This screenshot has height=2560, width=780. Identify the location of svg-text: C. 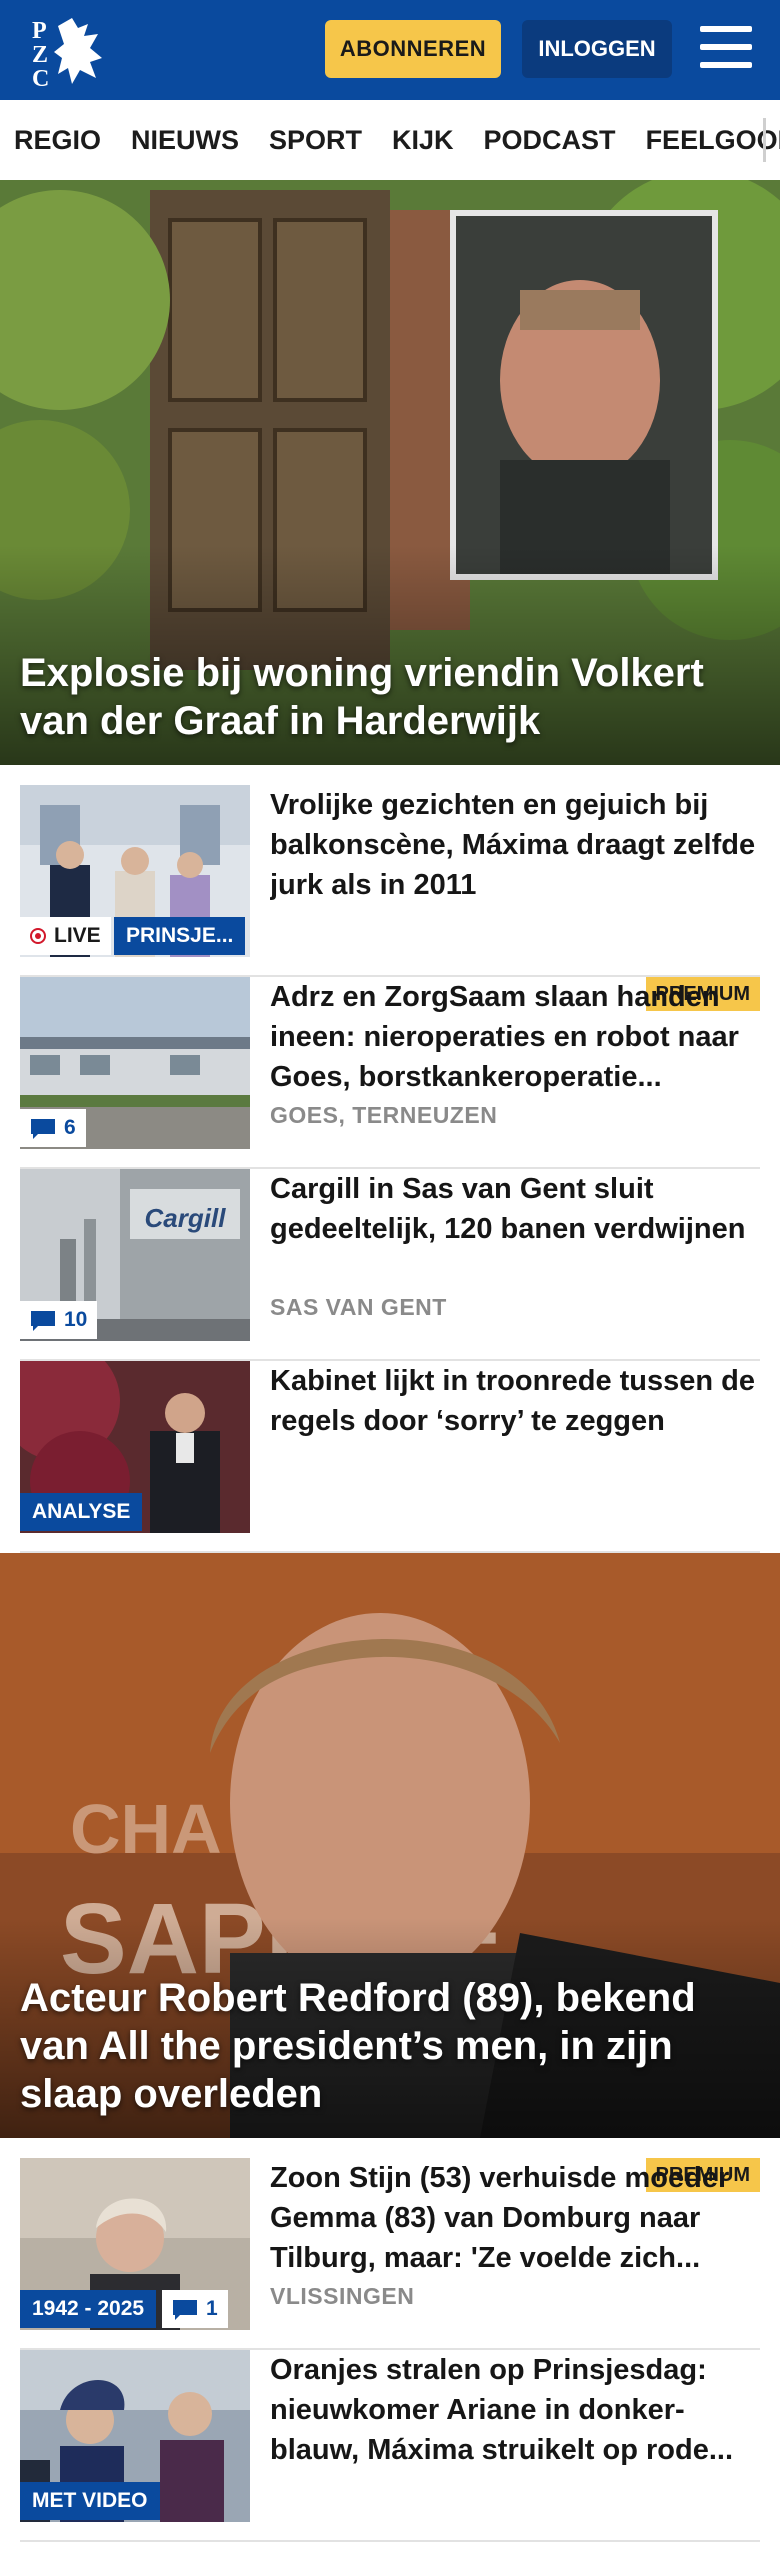
(40, 77).